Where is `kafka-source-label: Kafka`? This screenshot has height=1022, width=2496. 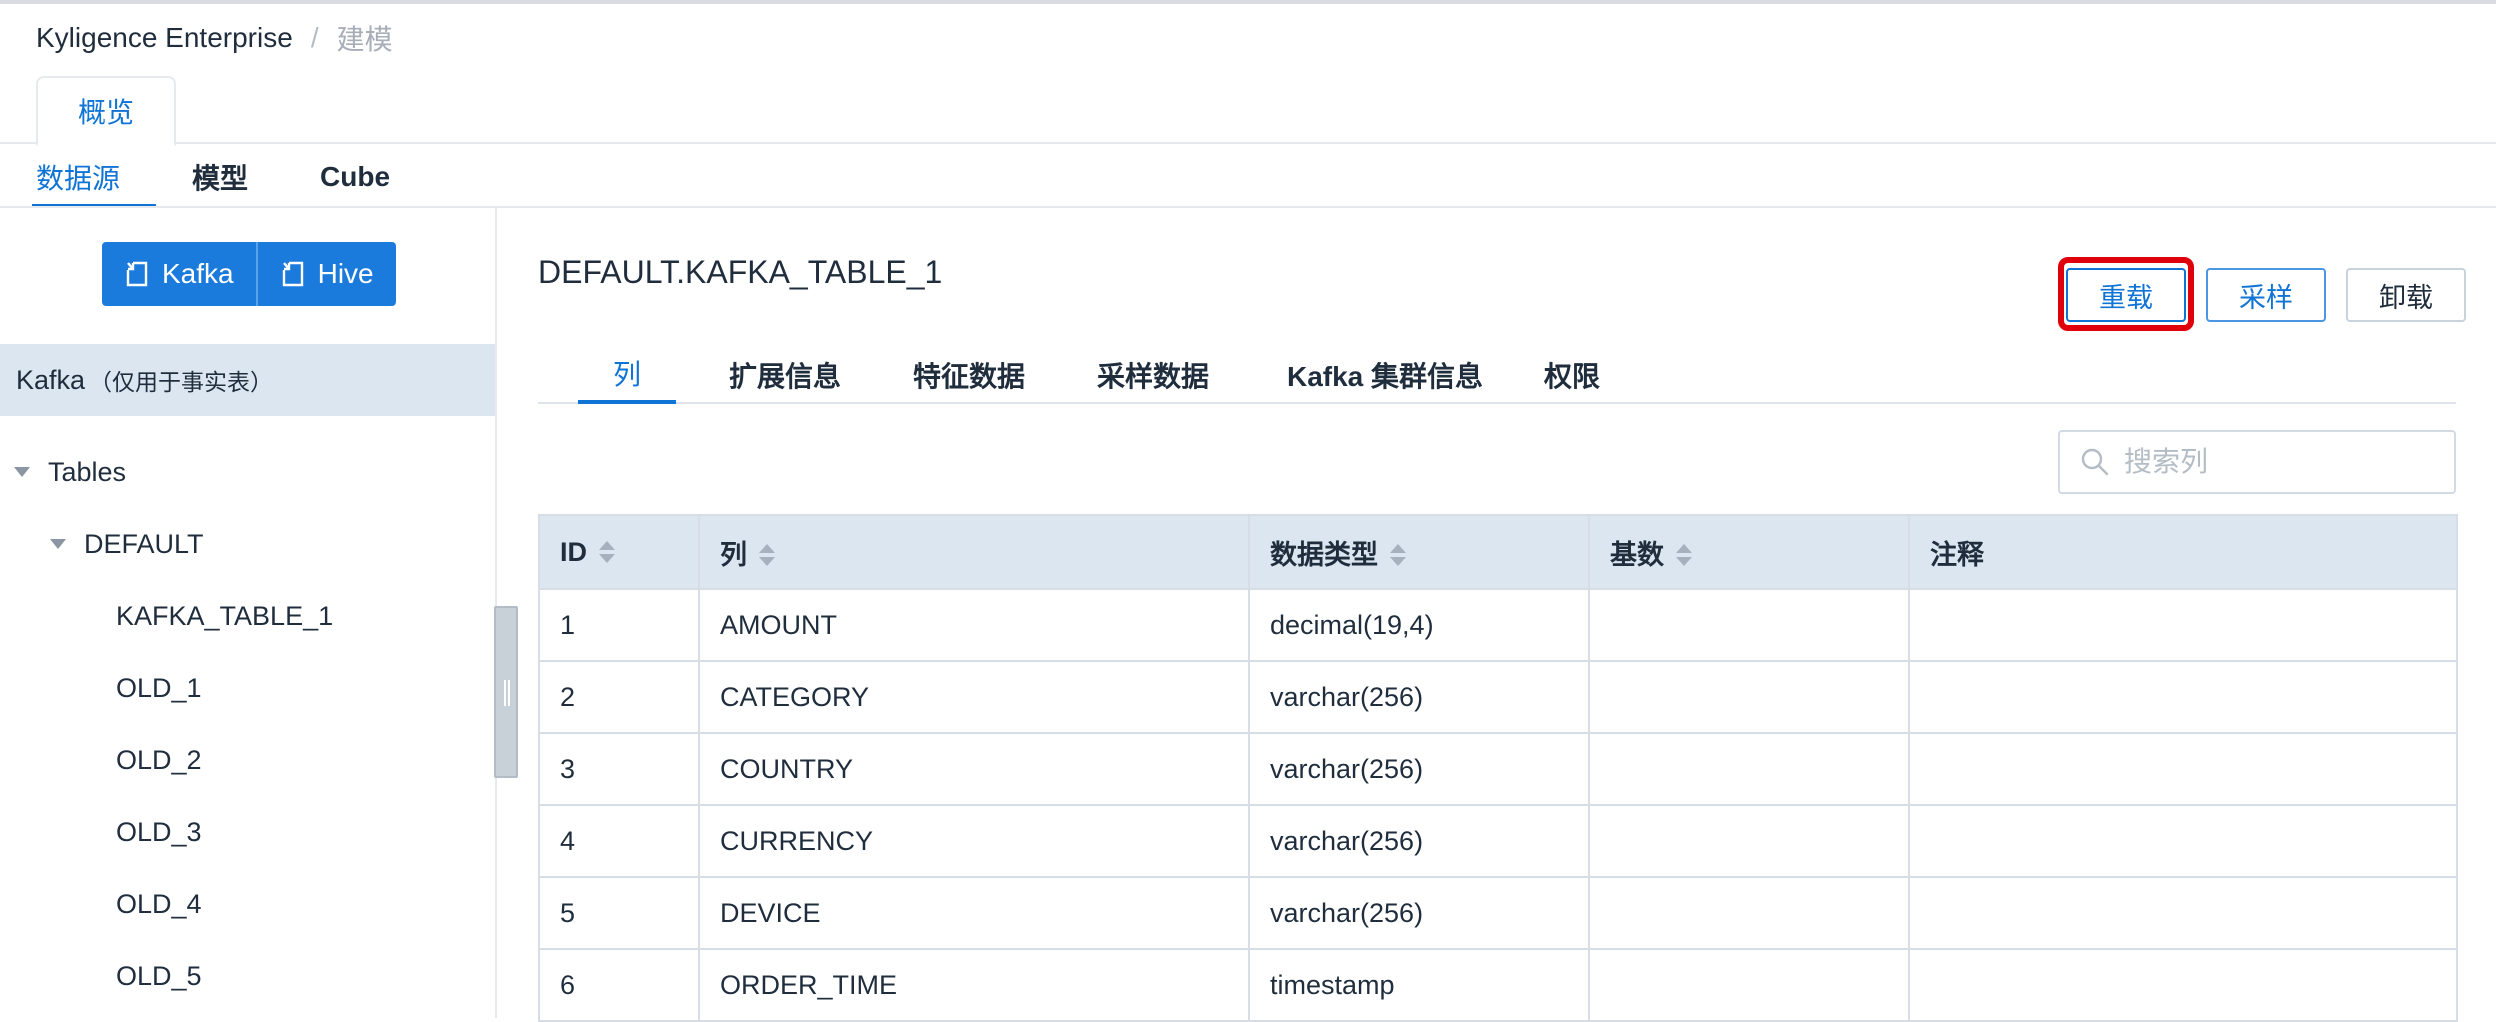 kafka-source-label: Kafka is located at coordinates (51, 379).